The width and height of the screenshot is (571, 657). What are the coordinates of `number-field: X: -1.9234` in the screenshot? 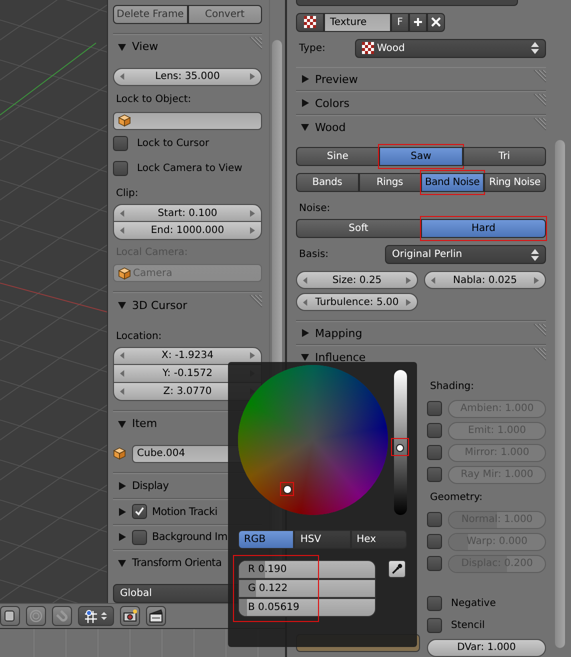 It's located at (187, 355).